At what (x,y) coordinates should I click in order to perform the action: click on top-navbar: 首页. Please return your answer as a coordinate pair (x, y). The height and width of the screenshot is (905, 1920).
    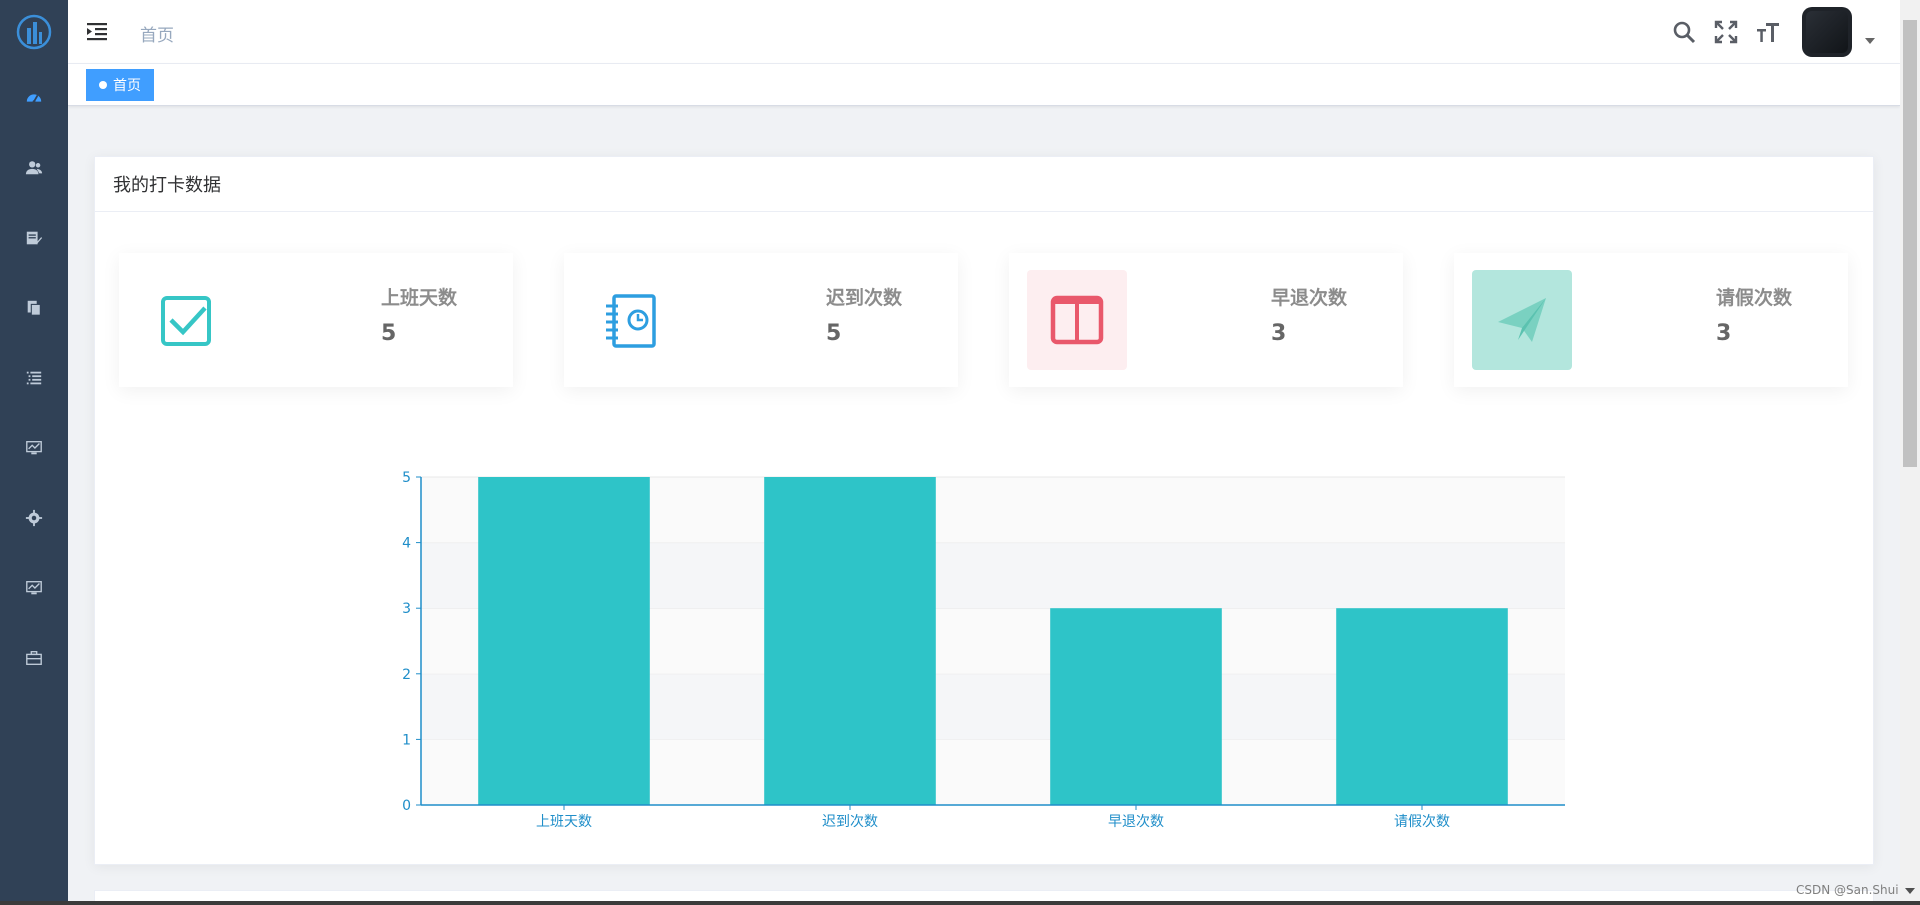
    Looking at the image, I should click on (984, 32).